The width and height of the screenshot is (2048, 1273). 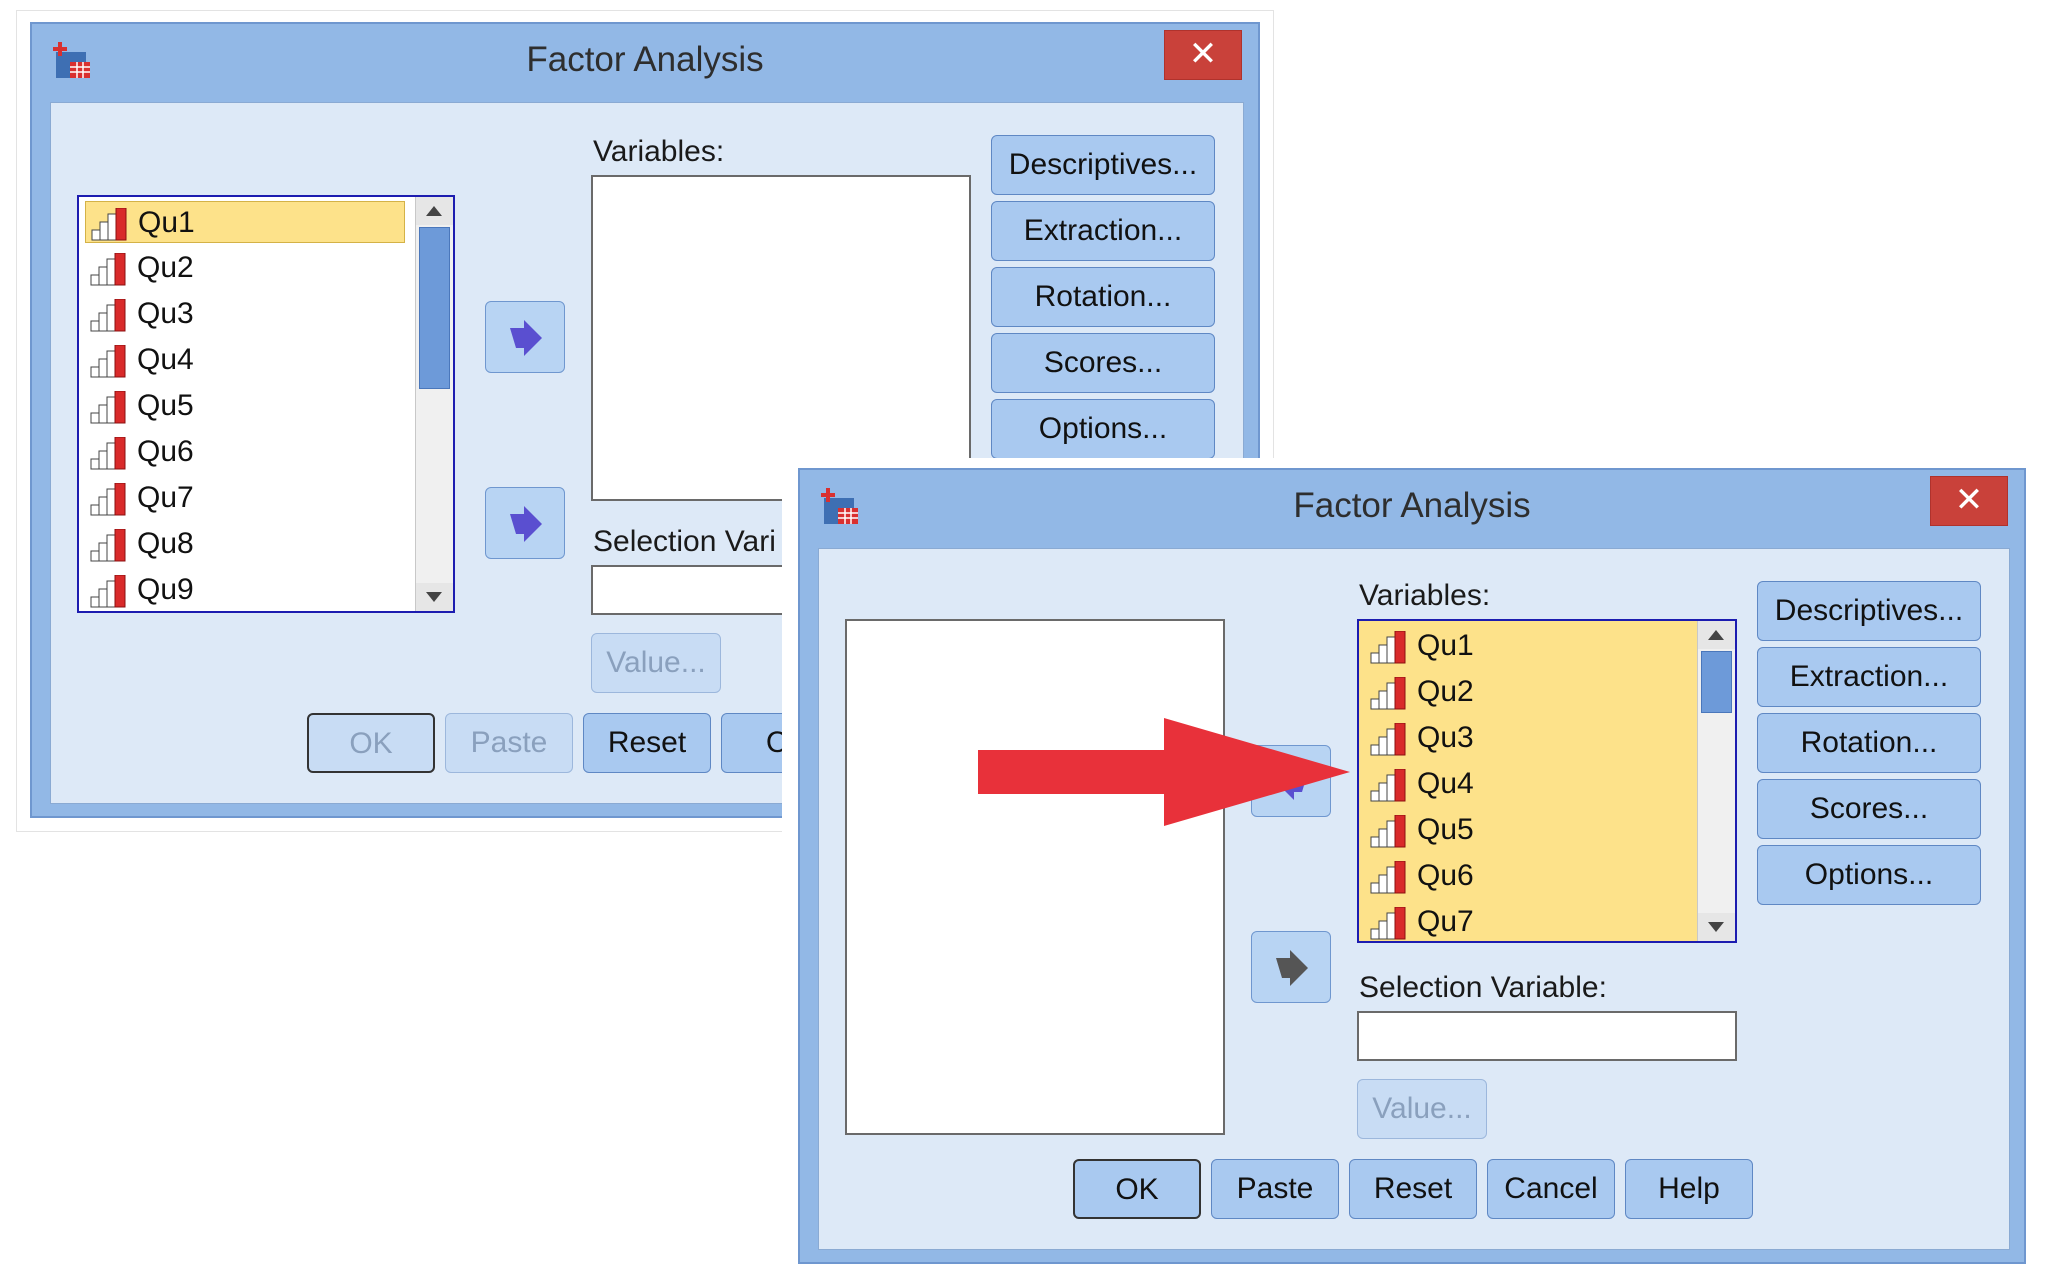 I want to click on source-variable-list: Qu1Qu2Qu3Qu4Qu5Qu6Qu7Qu8Qu9Qu10Qu11, so click(x=266, y=404).